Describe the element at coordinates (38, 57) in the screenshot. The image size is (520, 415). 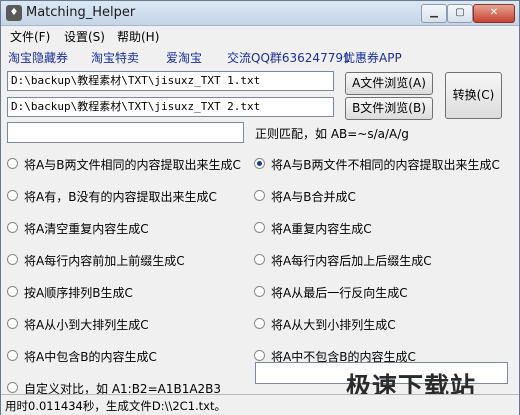
I see `link-taobao-coupon: 淘宝隐藏券` at that location.